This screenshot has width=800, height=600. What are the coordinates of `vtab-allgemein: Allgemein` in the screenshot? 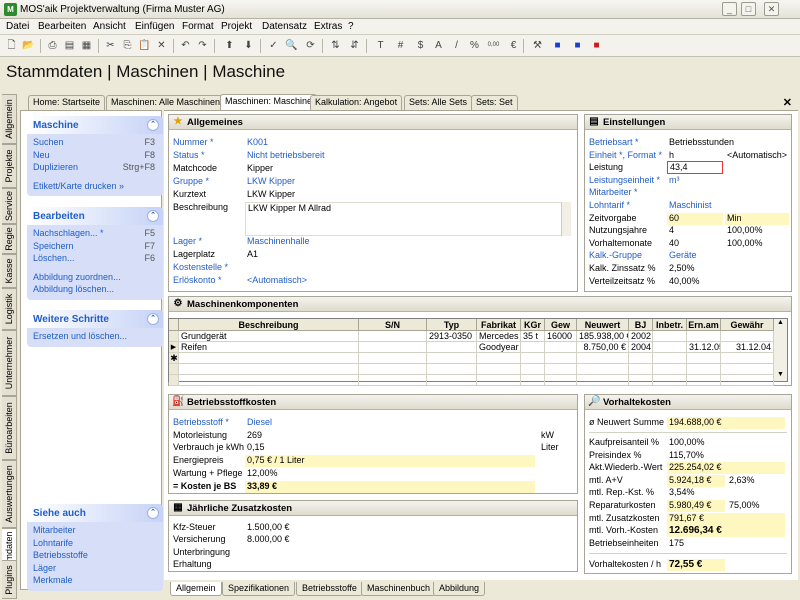 It's located at (9, 119).